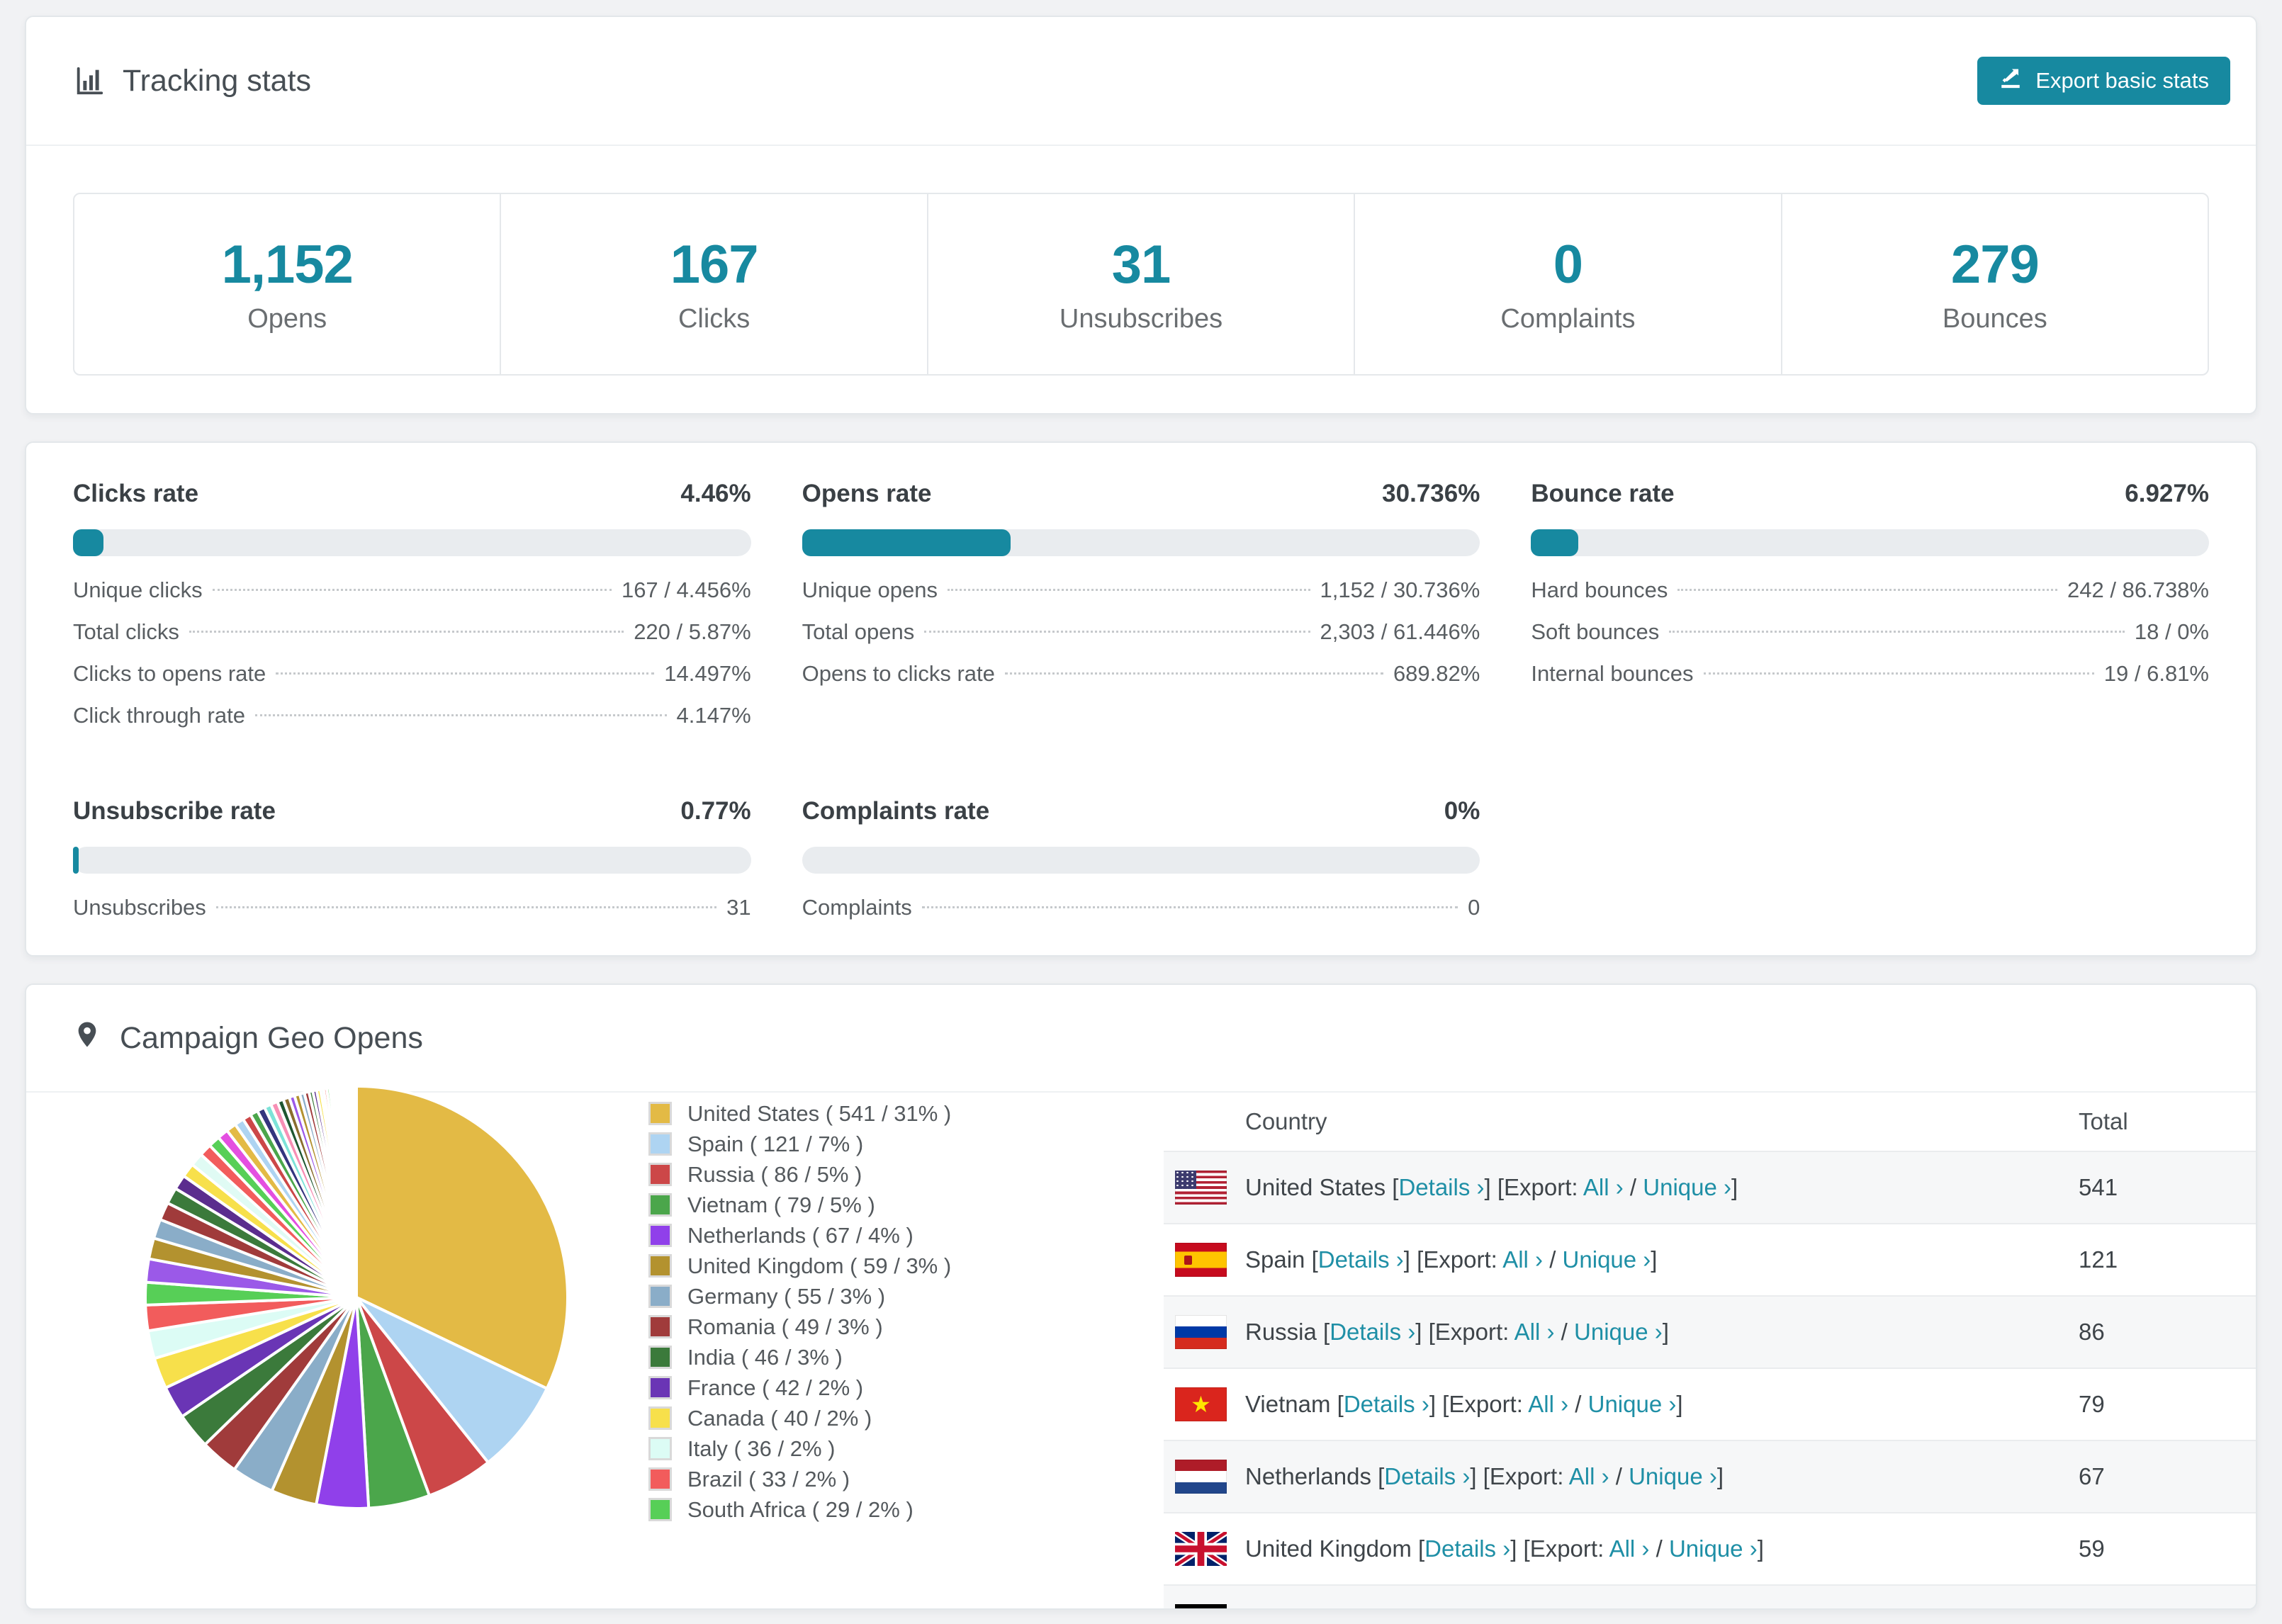 The height and width of the screenshot is (1624, 2282). Describe the element at coordinates (1201, 1549) in the screenshot. I see `gb-flag-icon` at that location.